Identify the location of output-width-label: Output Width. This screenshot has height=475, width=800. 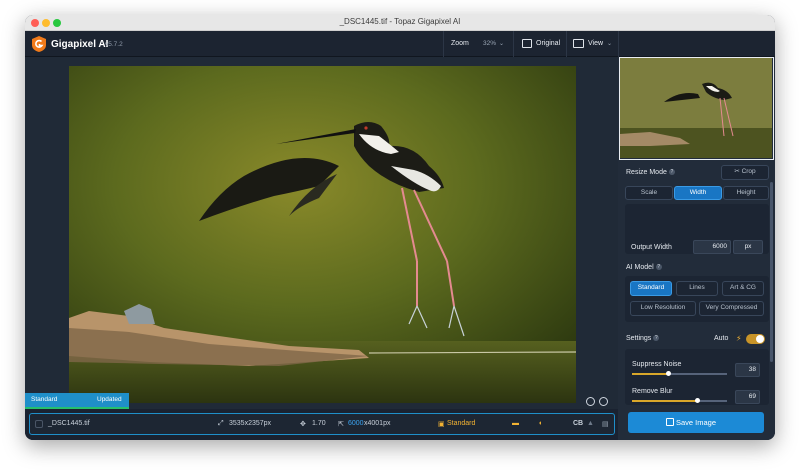
(651, 247).